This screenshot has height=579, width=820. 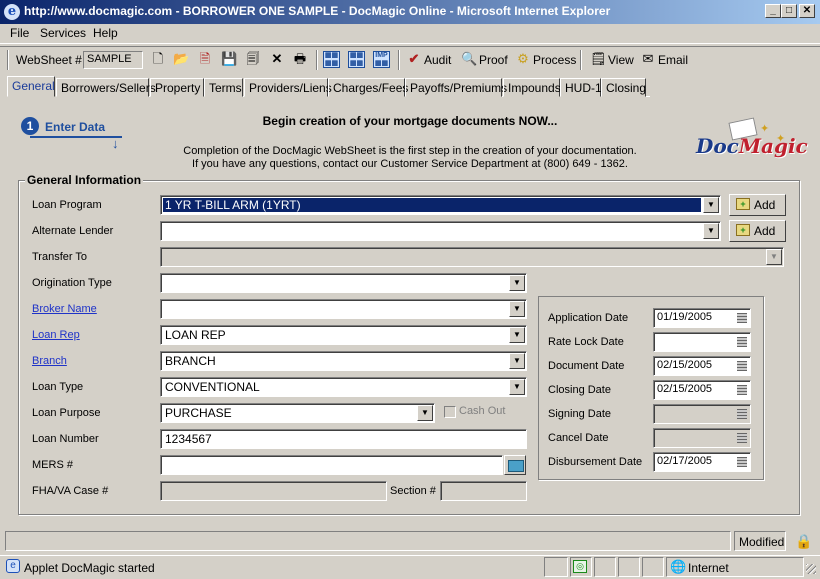 What do you see at coordinates (56, 335) in the screenshot?
I see `loan-rep-link: Loan Rep` at bounding box center [56, 335].